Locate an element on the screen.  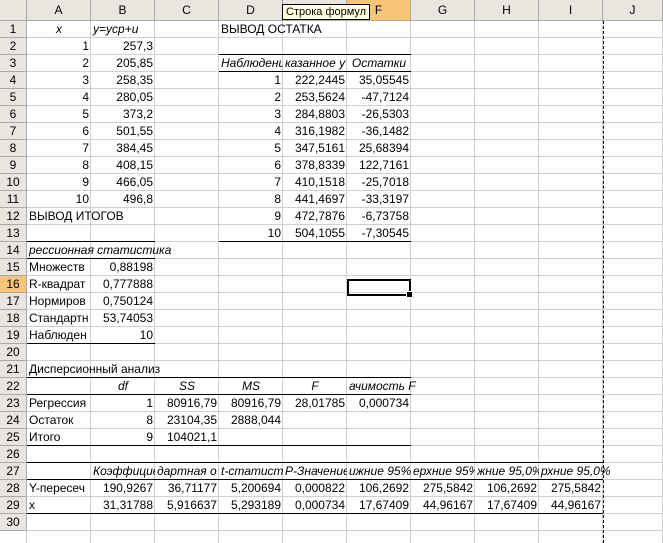
cell-H29: 17,67409 is located at coordinates (507, 505).